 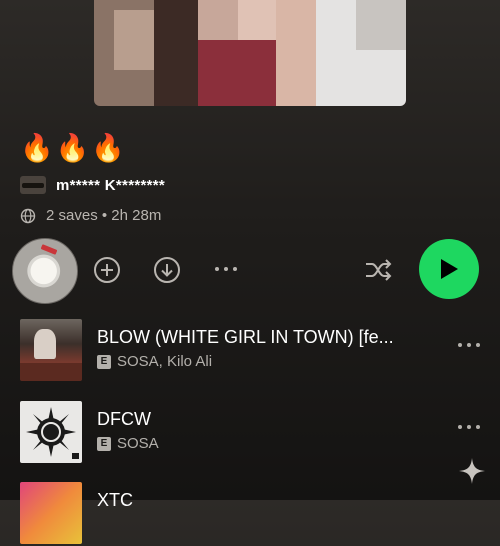 I want to click on track-row: XTC, so click(x=260, y=514).